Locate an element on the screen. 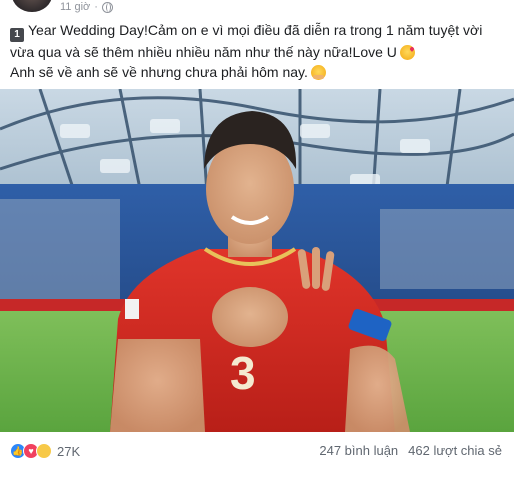  reactions-summary: 👍 ♥ 27K is located at coordinates (45, 451).